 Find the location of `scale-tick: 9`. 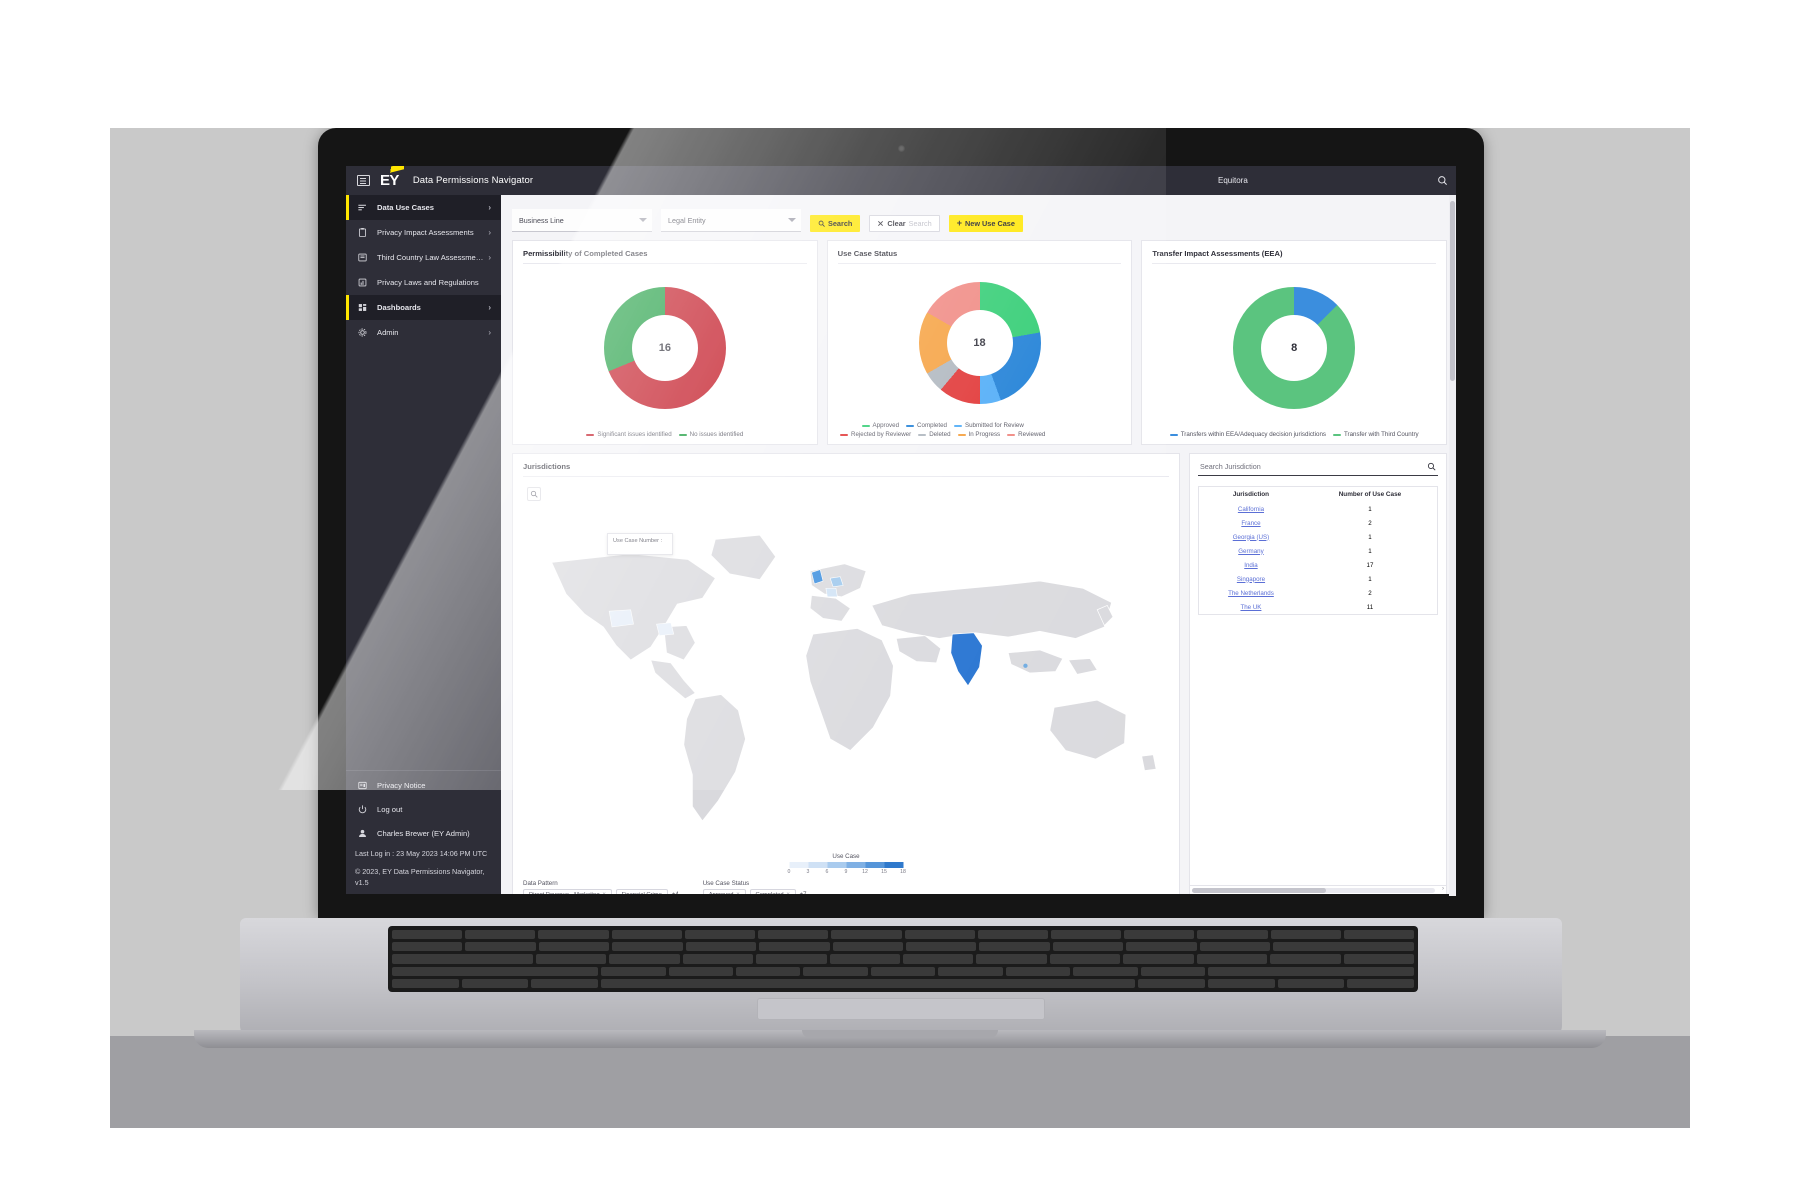

scale-tick: 9 is located at coordinates (846, 872).